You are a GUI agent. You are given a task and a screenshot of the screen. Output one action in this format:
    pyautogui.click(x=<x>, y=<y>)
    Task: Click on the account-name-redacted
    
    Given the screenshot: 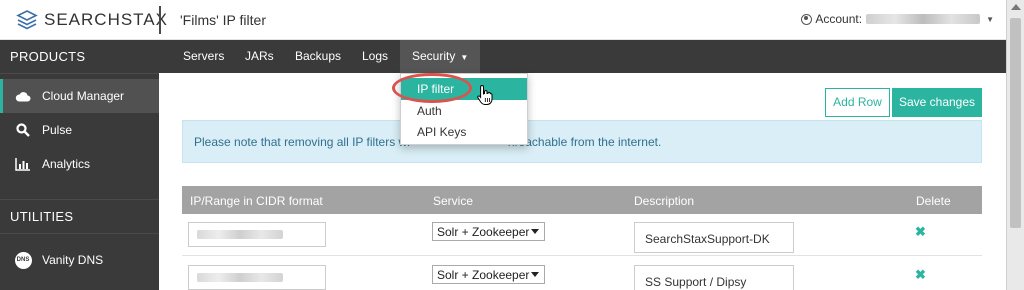 What is the action you would take?
    pyautogui.click(x=923, y=19)
    